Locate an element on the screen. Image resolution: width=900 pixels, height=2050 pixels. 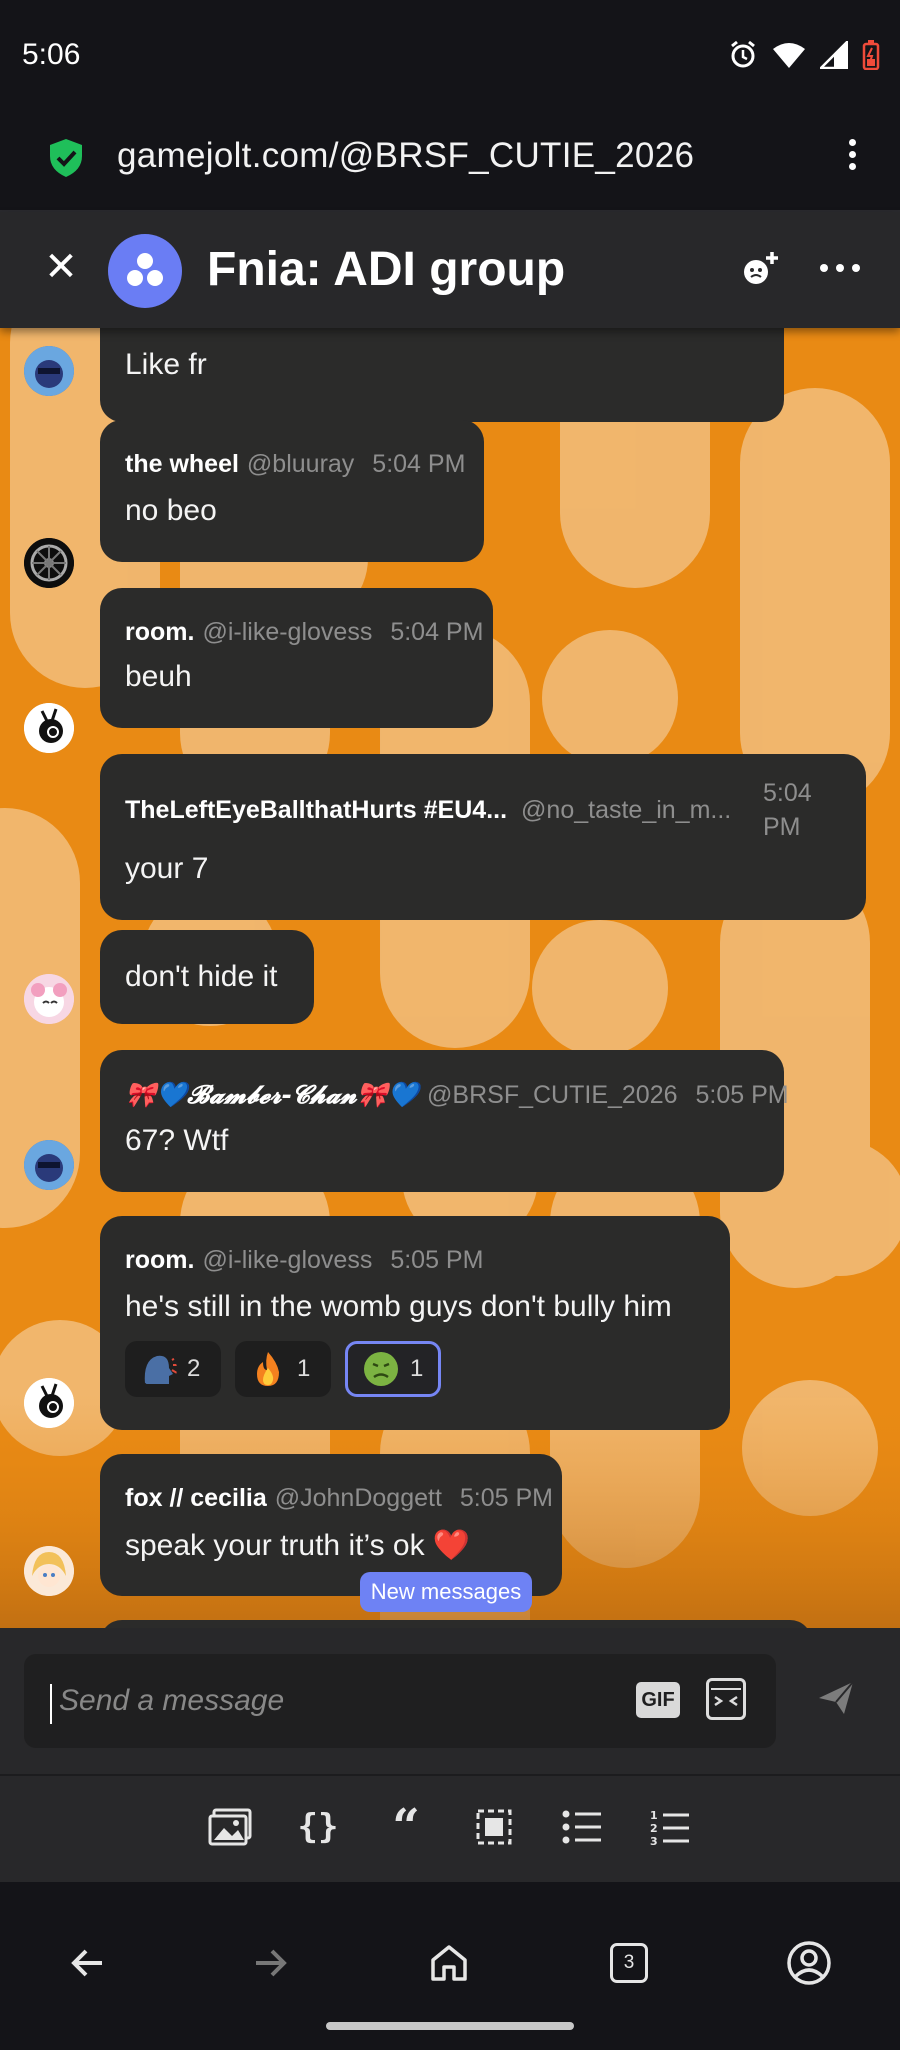
message-header: room. @i-like-glovess 5:05 PM is located at coordinates (304, 1260).